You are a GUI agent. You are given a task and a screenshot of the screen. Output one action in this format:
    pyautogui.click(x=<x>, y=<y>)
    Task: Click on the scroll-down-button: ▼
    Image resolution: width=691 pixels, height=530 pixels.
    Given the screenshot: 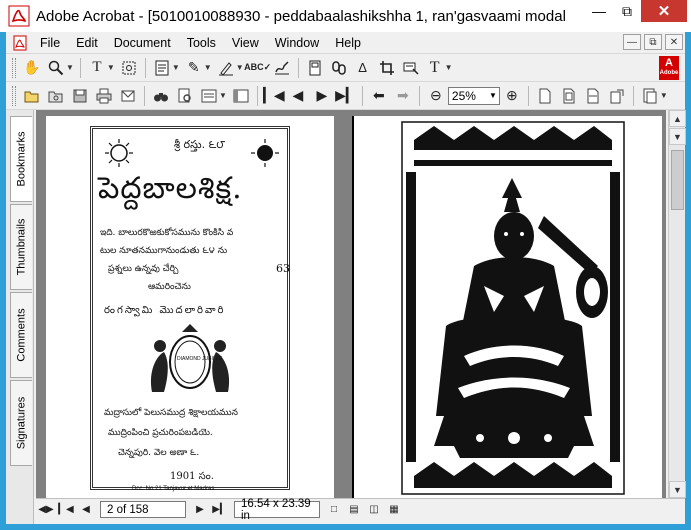 What is the action you would take?
    pyautogui.click(x=677, y=489)
    